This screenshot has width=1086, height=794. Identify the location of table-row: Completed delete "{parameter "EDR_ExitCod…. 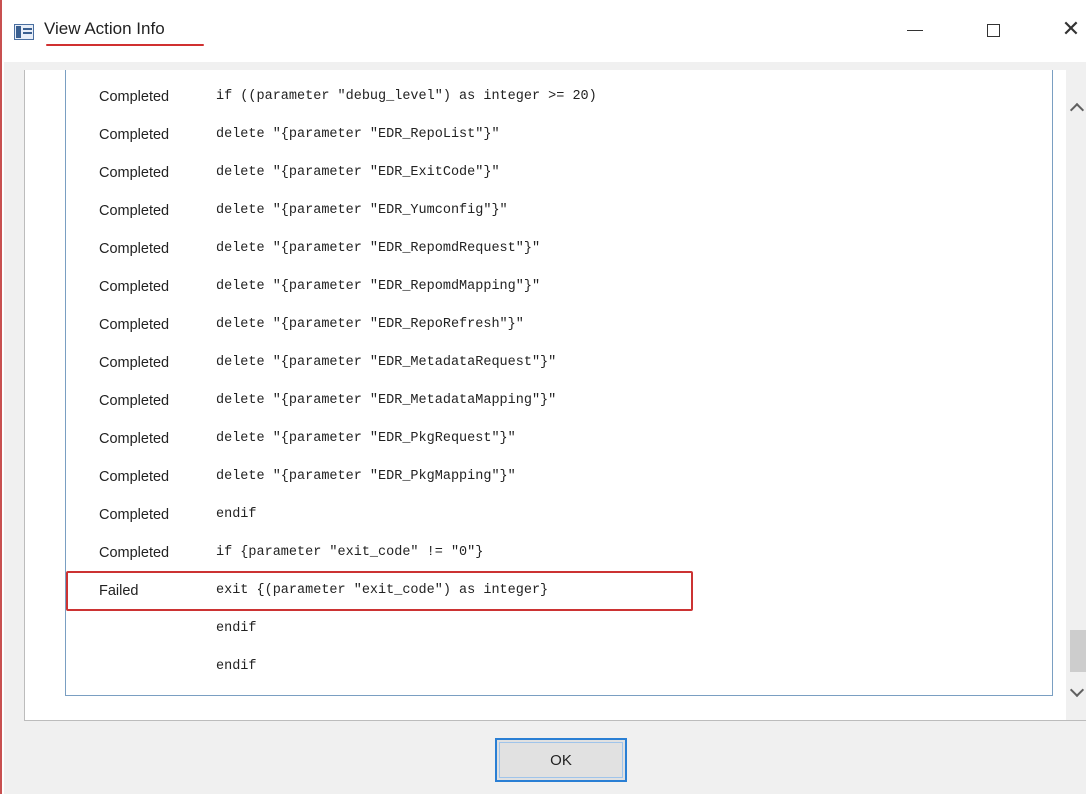
(559, 173).